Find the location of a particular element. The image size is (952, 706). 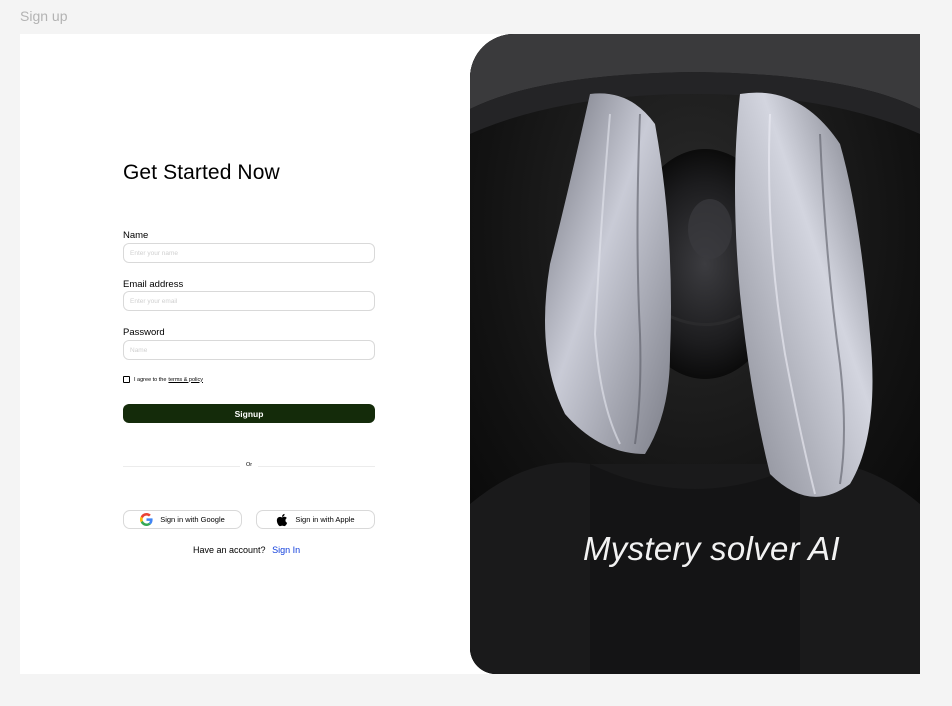

password-input is located at coordinates (249, 350).